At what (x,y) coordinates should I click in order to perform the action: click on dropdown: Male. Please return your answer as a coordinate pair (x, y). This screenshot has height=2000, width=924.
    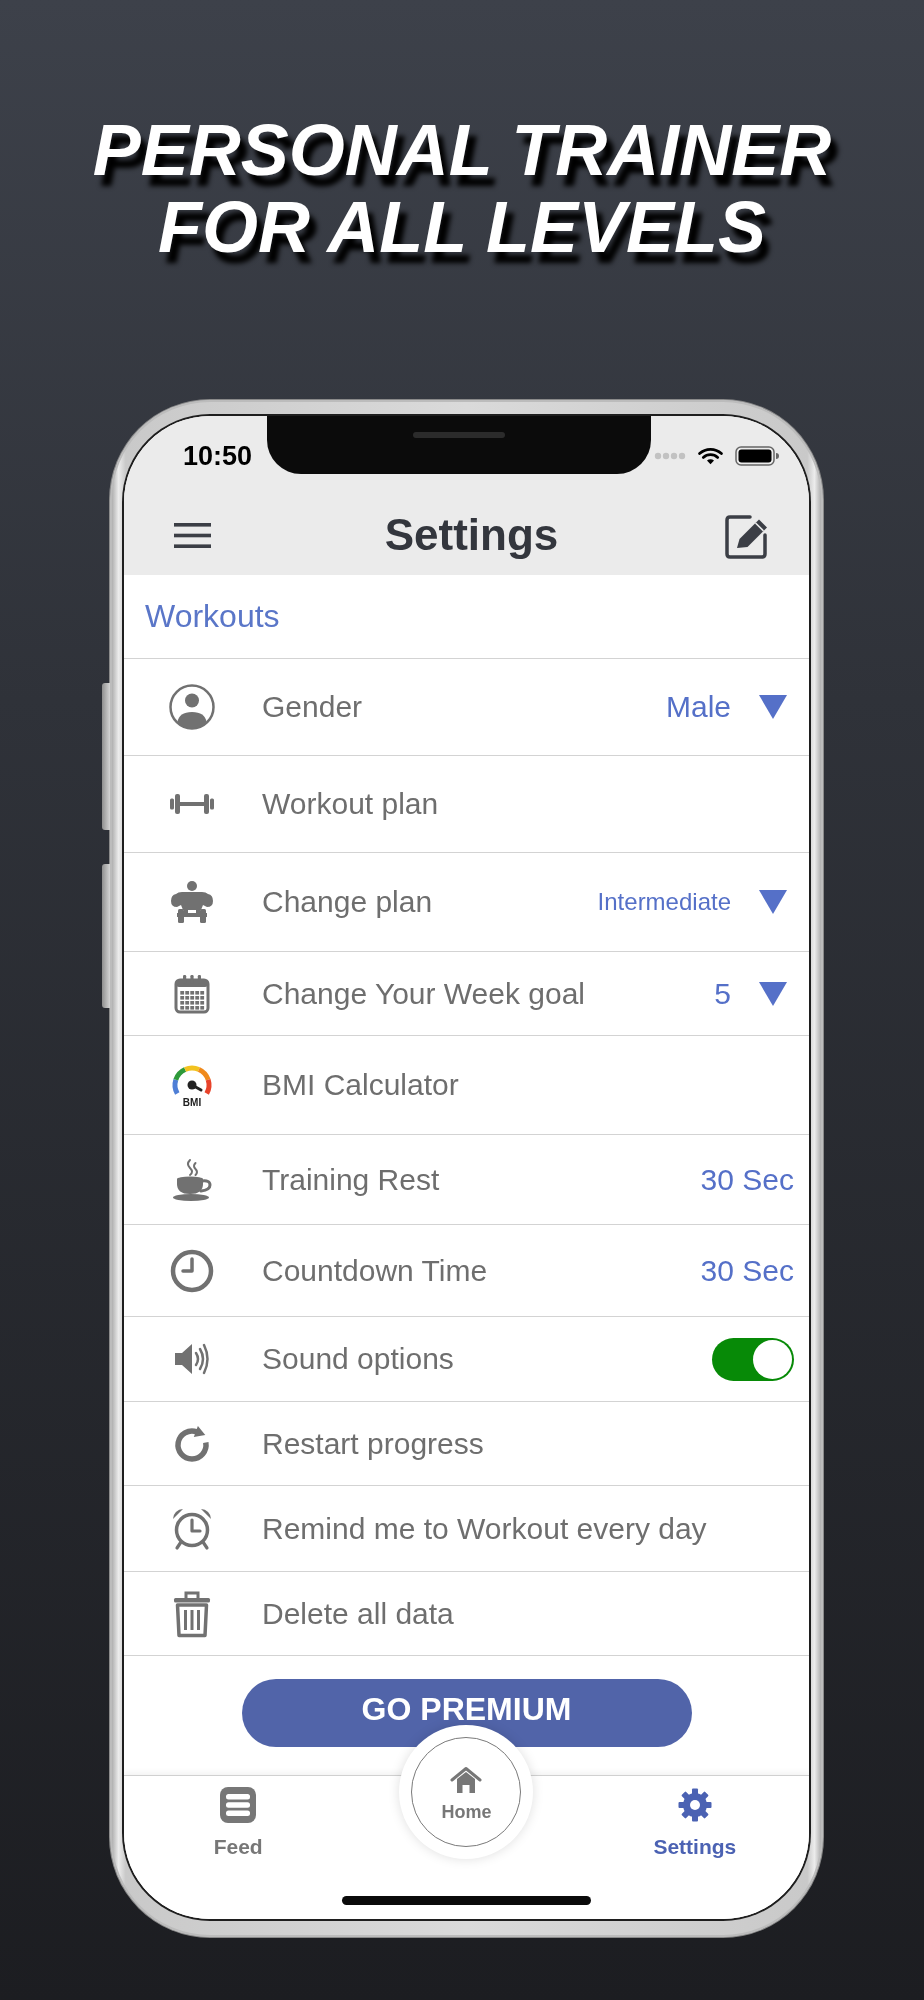
    Looking at the image, I should click on (729, 707).